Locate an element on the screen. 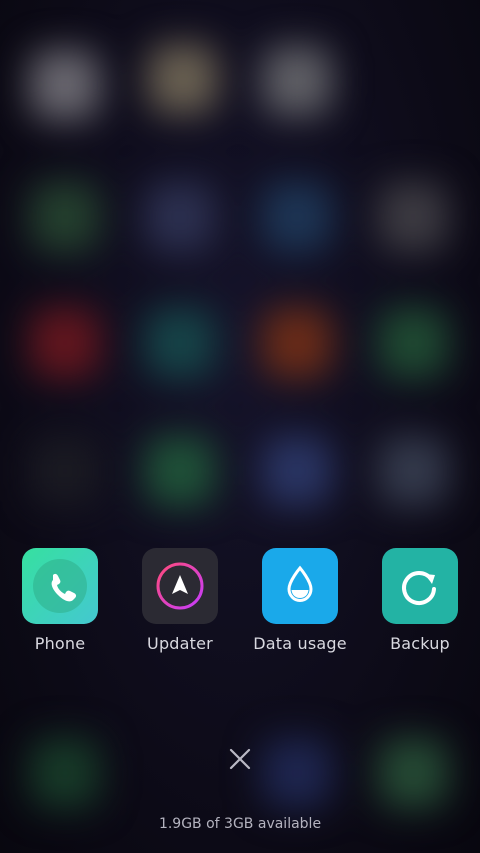 The width and height of the screenshot is (480, 853). close-icon is located at coordinates (240, 759).